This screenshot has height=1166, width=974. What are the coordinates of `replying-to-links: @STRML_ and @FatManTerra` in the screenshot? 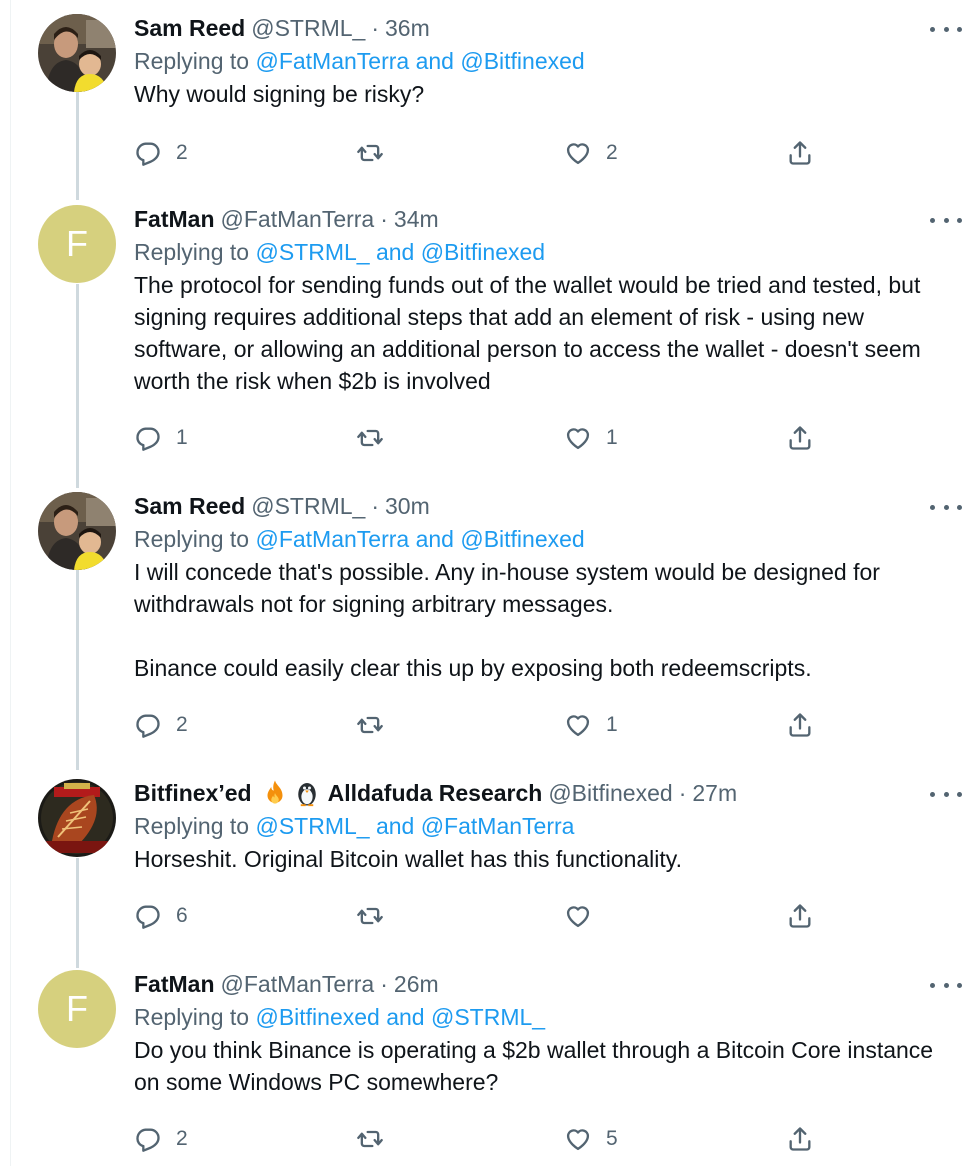 It's located at (414, 826).